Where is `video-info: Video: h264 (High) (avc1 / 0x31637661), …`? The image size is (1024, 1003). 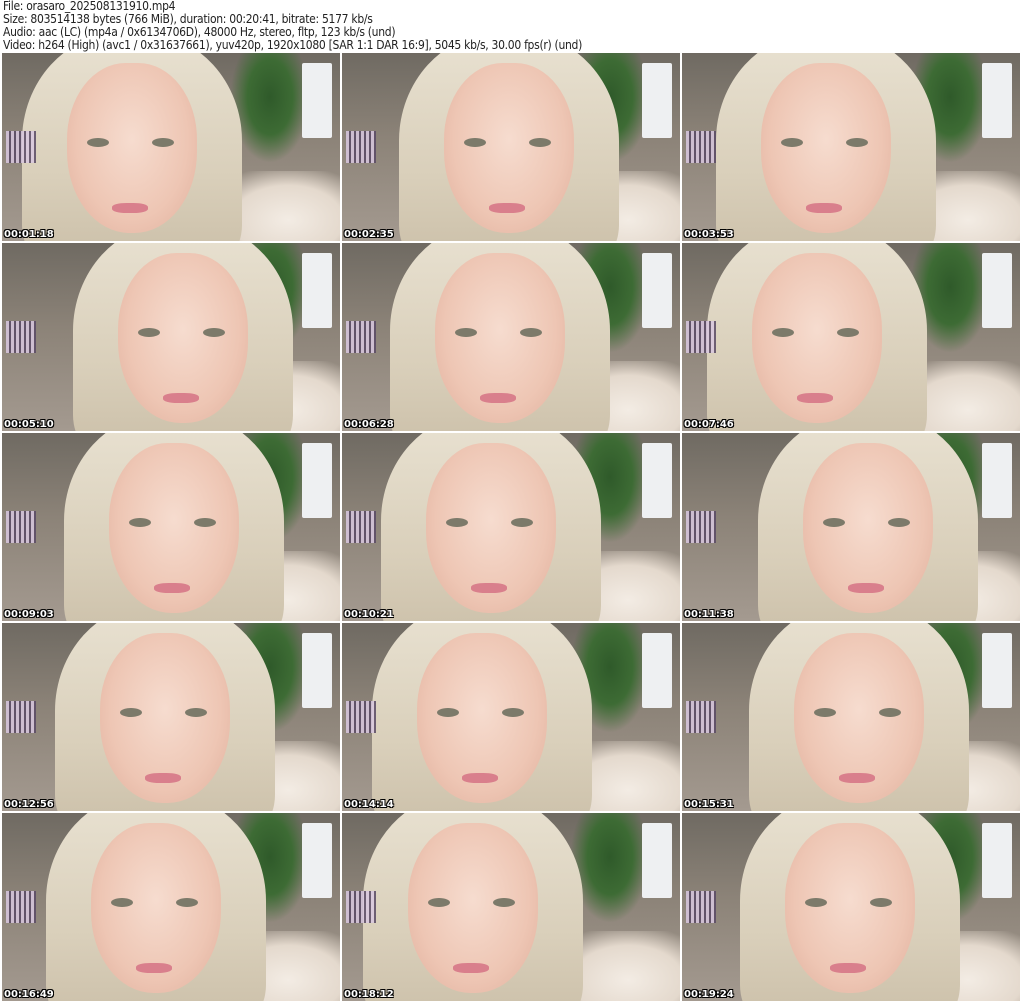
video-info: Video: h264 (High) (avc1 / 0x31637661), … is located at coordinates (292, 45).